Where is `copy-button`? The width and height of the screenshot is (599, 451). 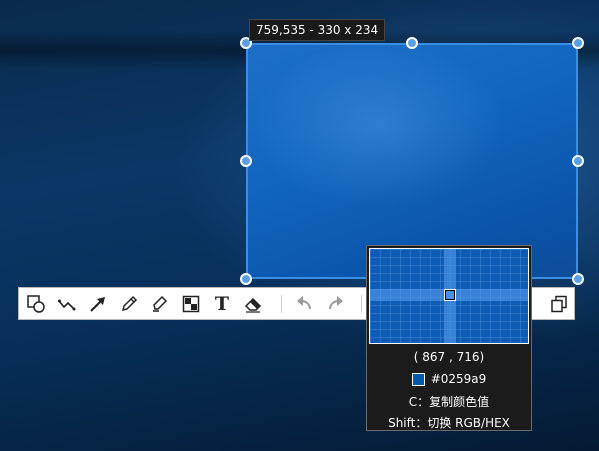 copy-button is located at coordinates (559, 304).